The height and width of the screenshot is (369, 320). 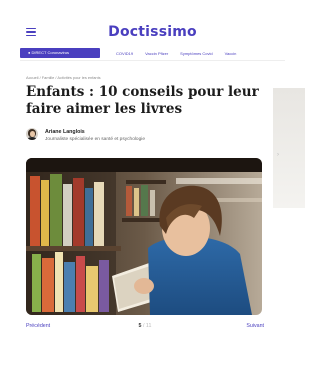 I want to click on nav-link-vaccin: Vaccin, so click(x=231, y=53).